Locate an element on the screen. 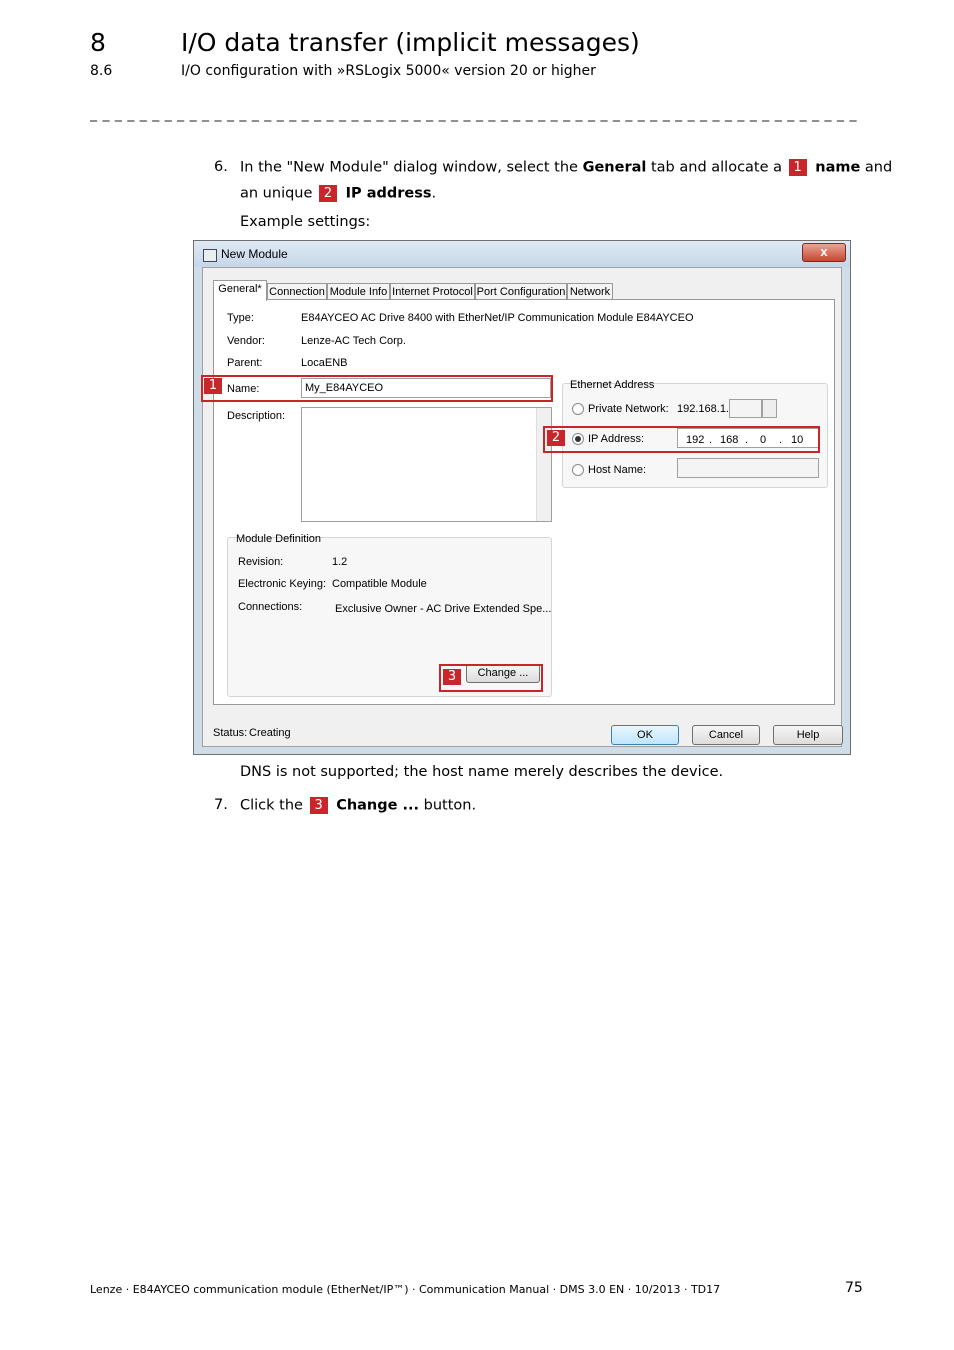 The image size is (954, 1350). tab-general: General* is located at coordinates (240, 290).